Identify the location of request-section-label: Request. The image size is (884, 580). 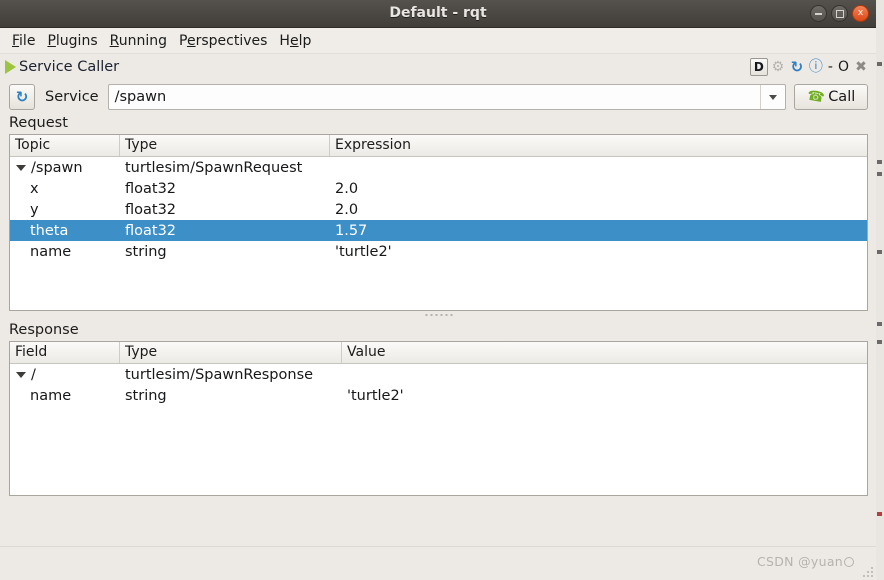
(38, 123).